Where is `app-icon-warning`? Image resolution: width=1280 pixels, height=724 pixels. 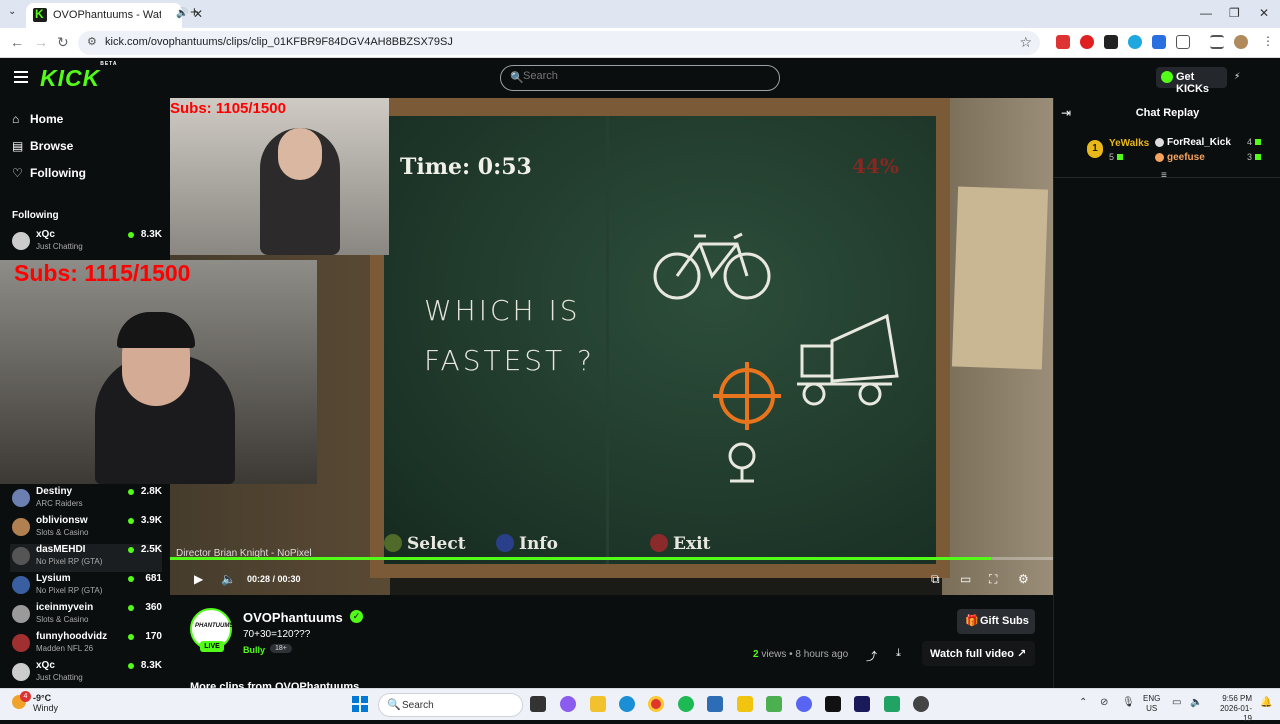
app-icon-warning is located at coordinates (745, 704).